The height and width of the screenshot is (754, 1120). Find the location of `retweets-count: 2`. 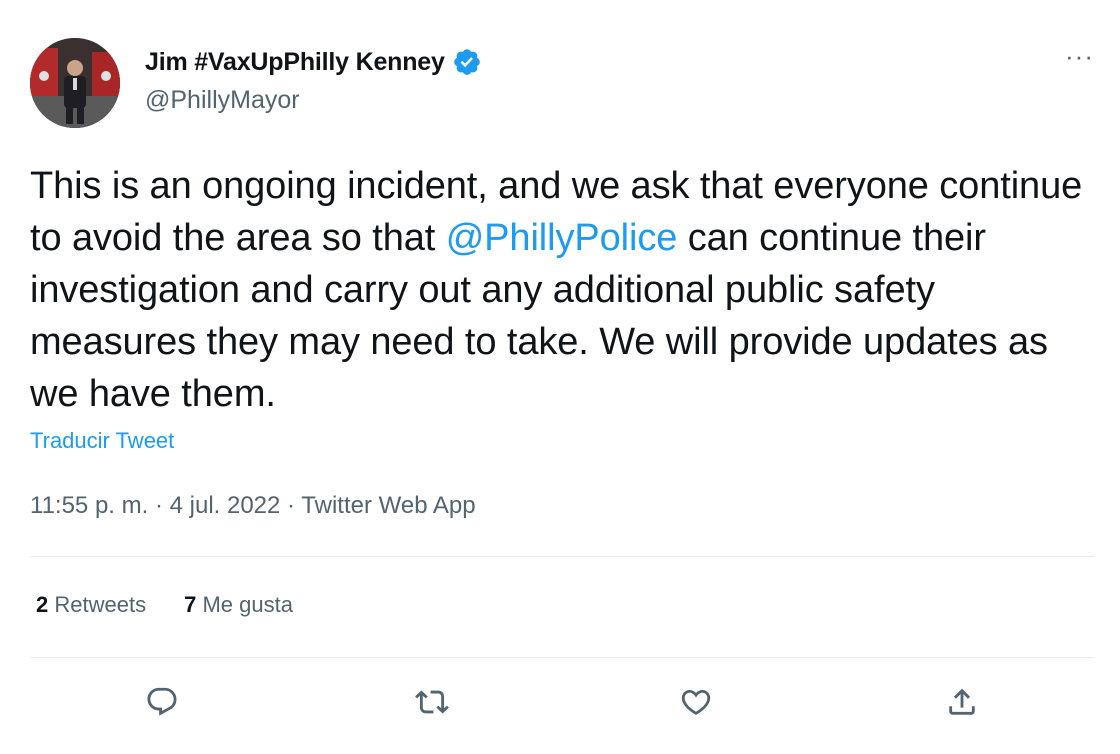

retweets-count: 2 is located at coordinates (42, 604).